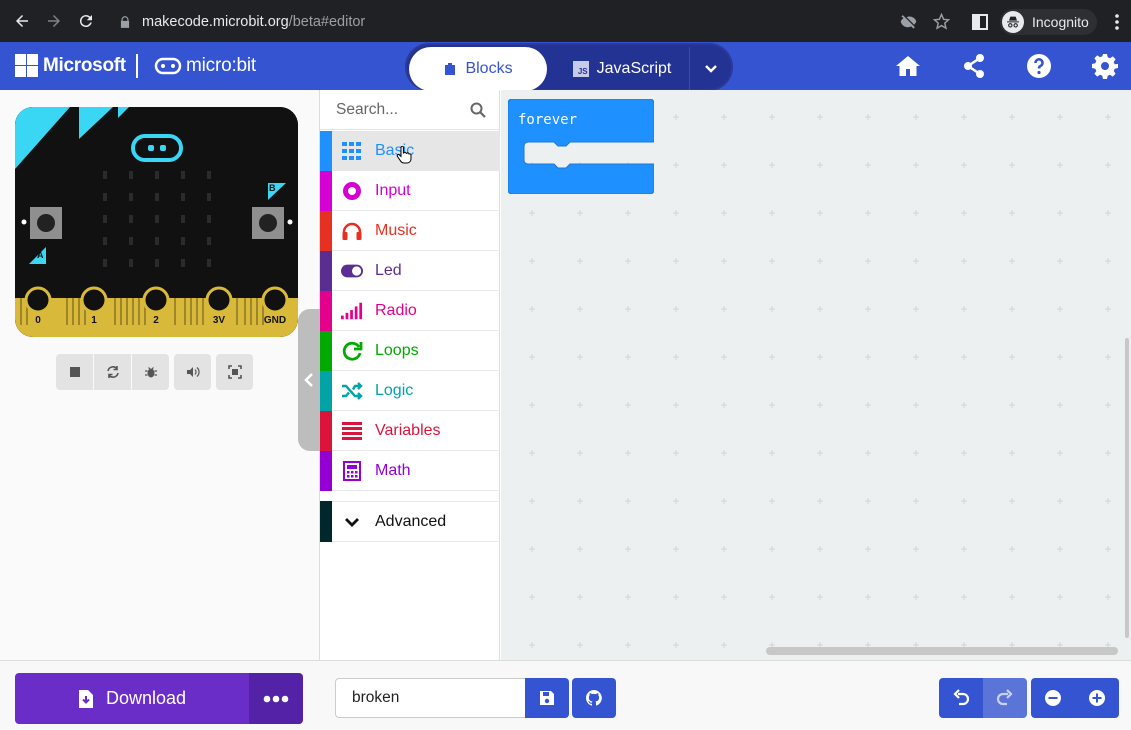 The width and height of the screenshot is (1131, 730). What do you see at coordinates (352, 191) in the screenshot?
I see `input-icon` at bounding box center [352, 191].